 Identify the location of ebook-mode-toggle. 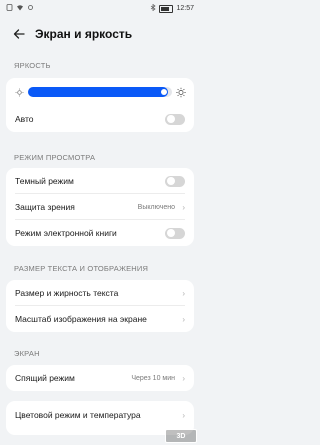
(175, 233).